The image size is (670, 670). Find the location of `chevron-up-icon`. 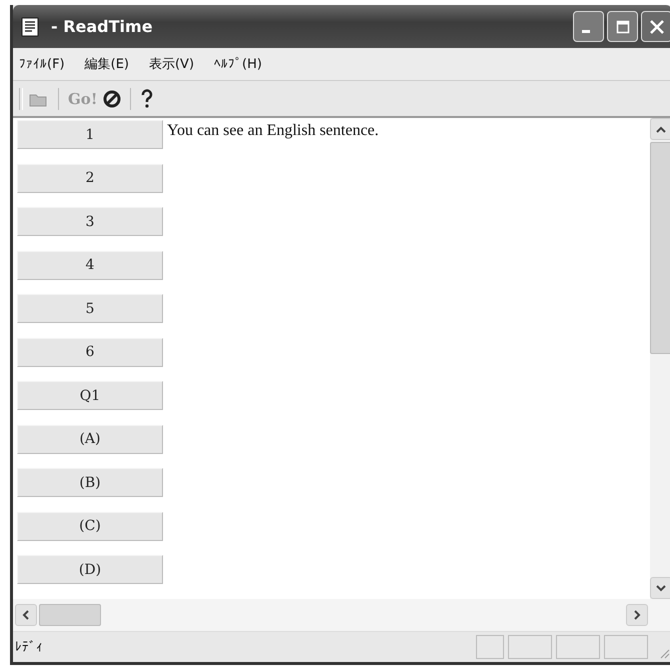

chevron-up-icon is located at coordinates (661, 129).